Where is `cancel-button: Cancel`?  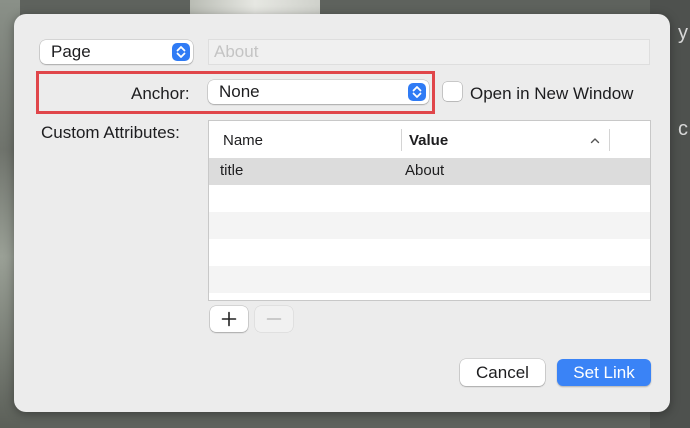 cancel-button: Cancel is located at coordinates (502, 372).